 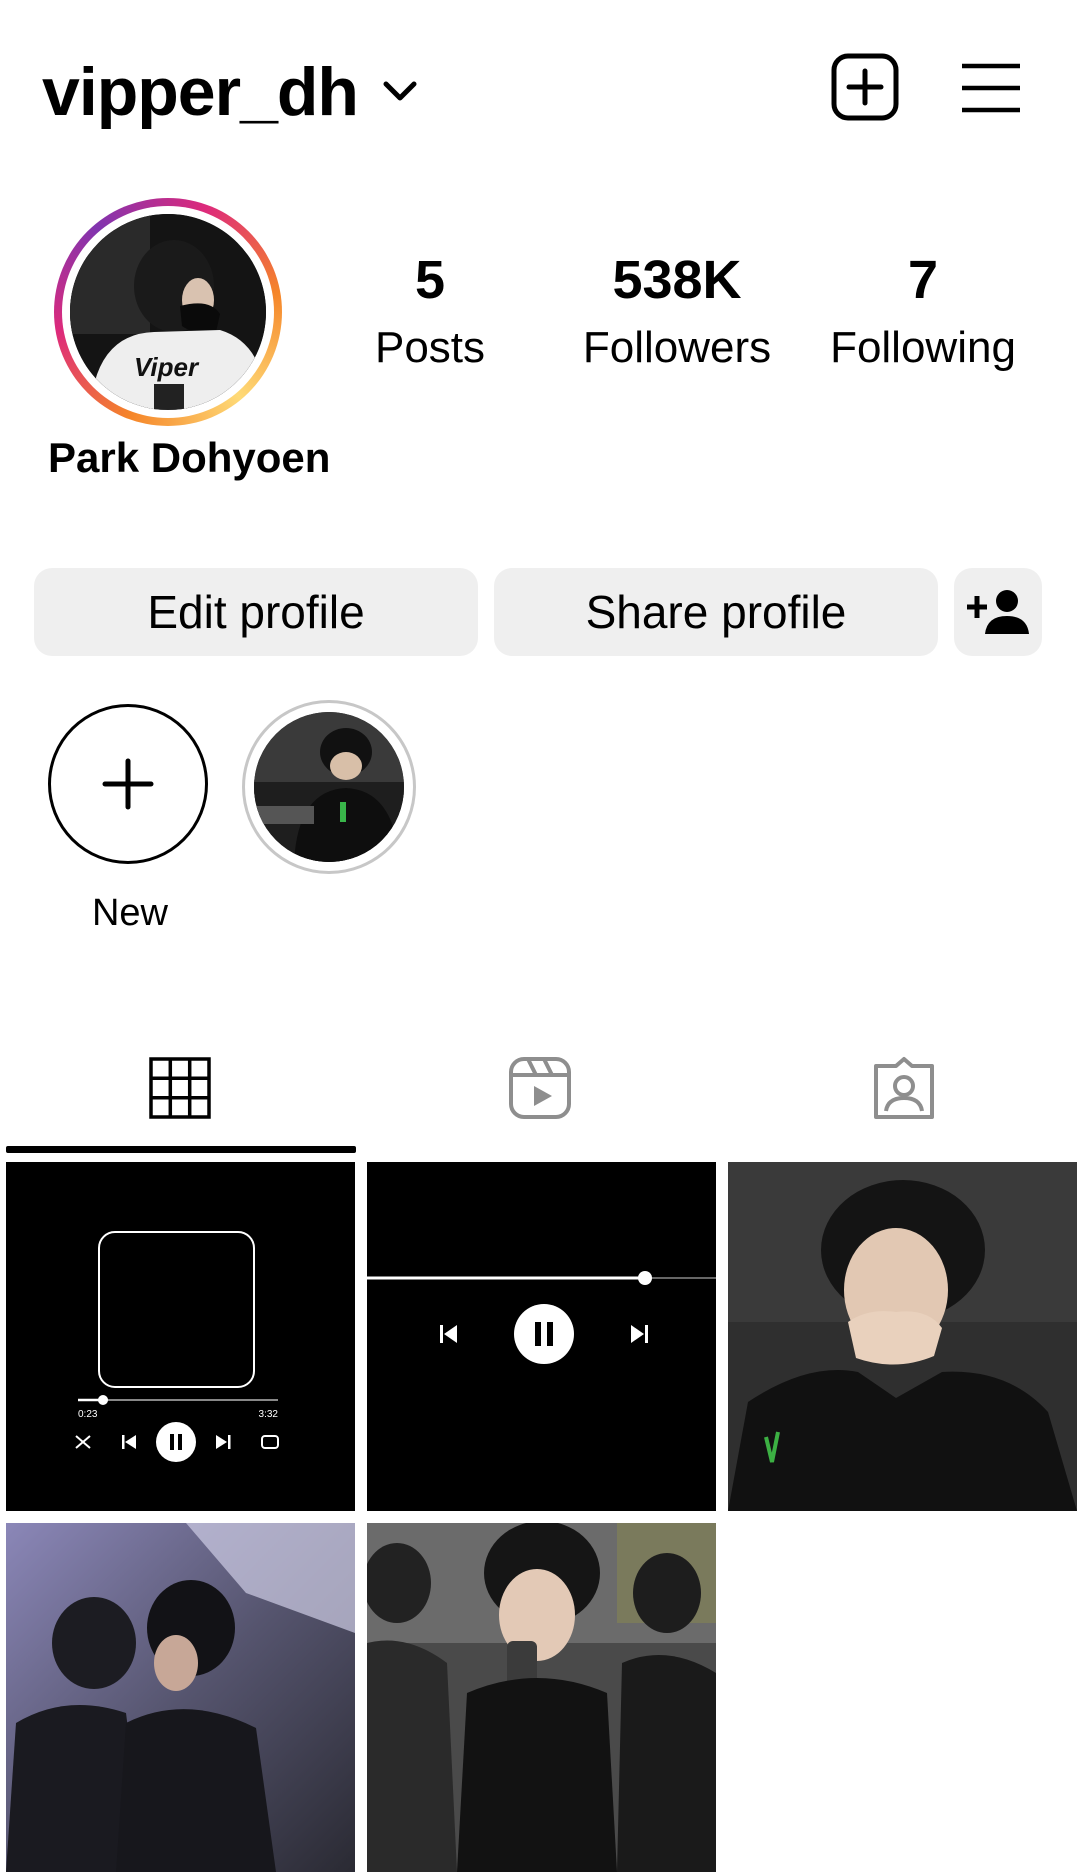 I want to click on plus-icon, so click(x=128, y=784).